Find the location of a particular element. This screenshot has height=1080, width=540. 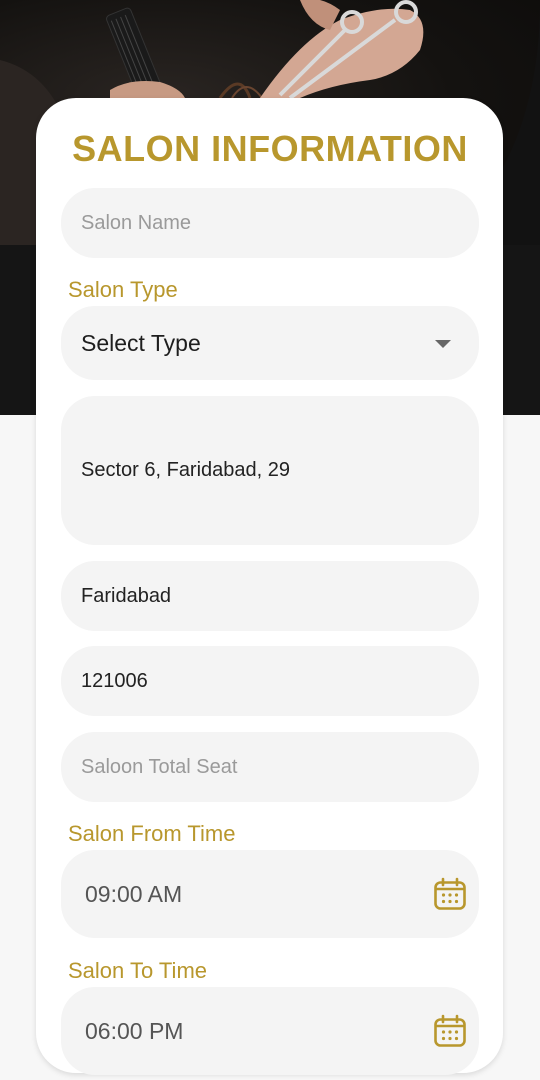

salon-type-label: Salon Type is located at coordinates (123, 289).